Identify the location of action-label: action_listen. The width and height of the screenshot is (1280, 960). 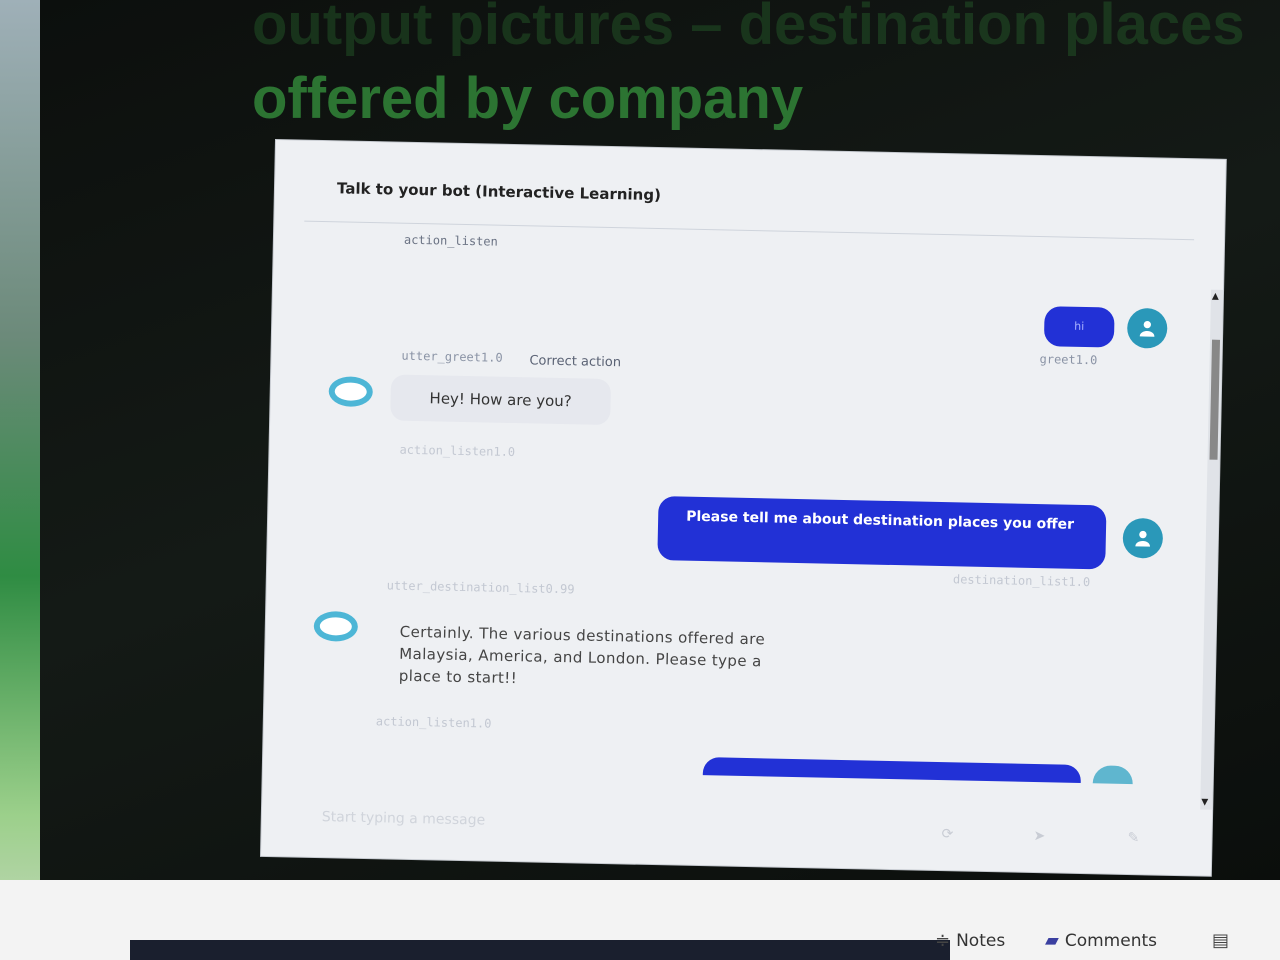
(450, 240).